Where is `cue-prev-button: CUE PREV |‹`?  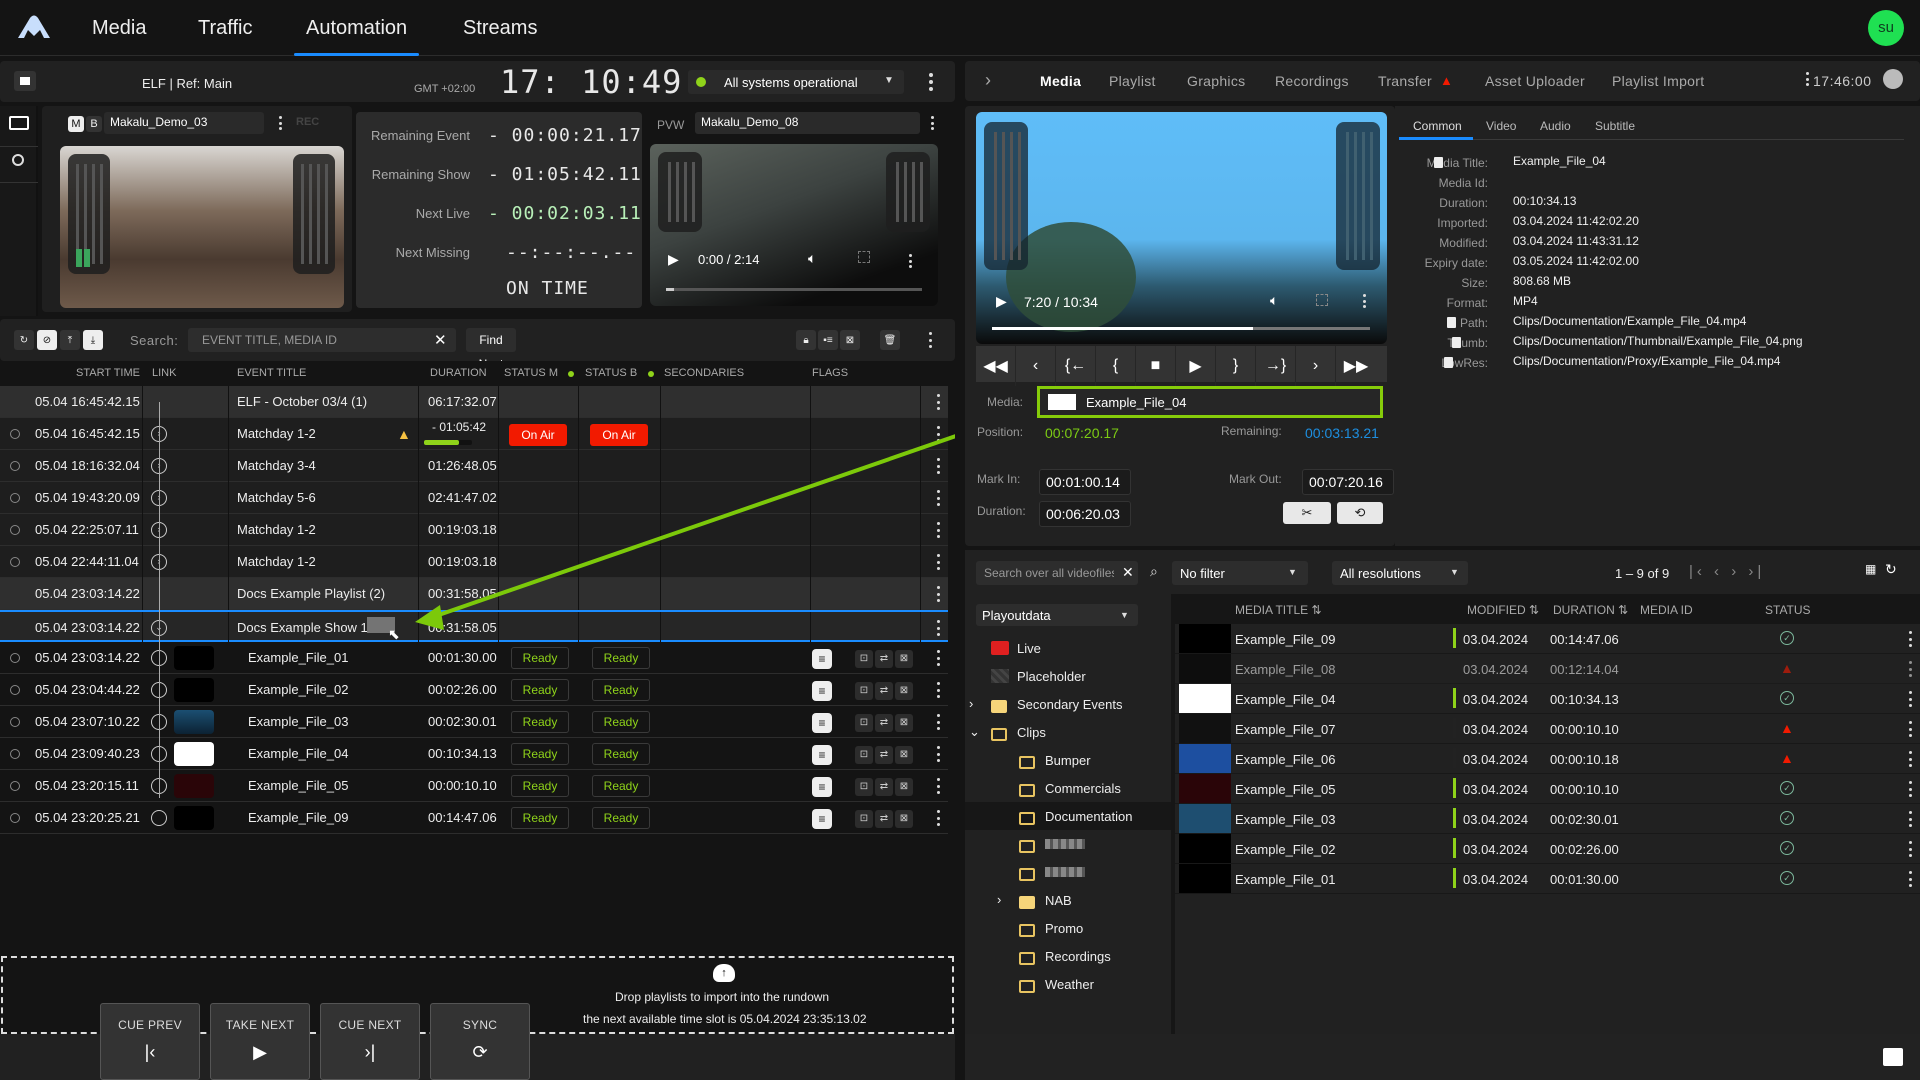 cue-prev-button: CUE PREV |‹ is located at coordinates (150, 1041).